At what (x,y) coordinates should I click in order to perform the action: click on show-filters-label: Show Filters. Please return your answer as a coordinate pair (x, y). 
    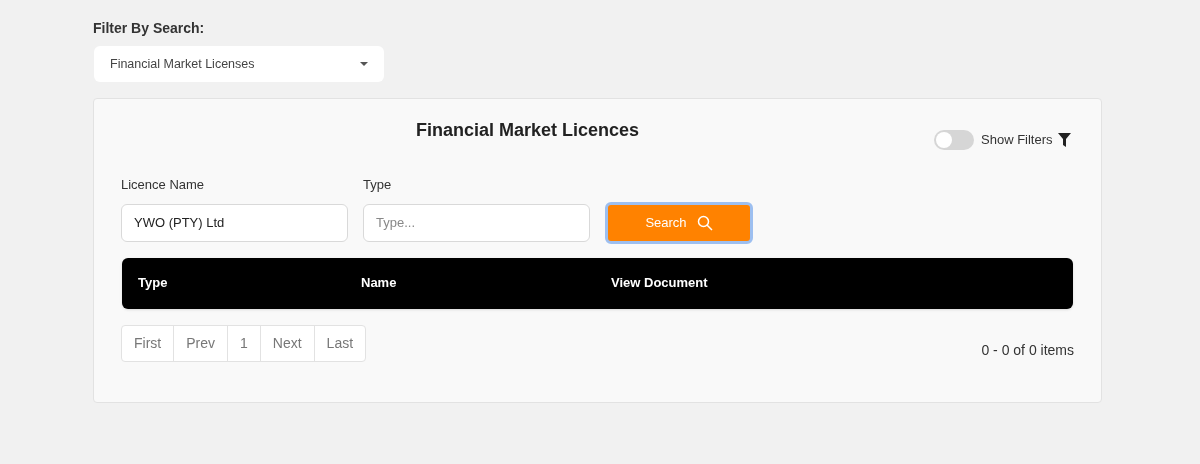
    Looking at the image, I should click on (1017, 140).